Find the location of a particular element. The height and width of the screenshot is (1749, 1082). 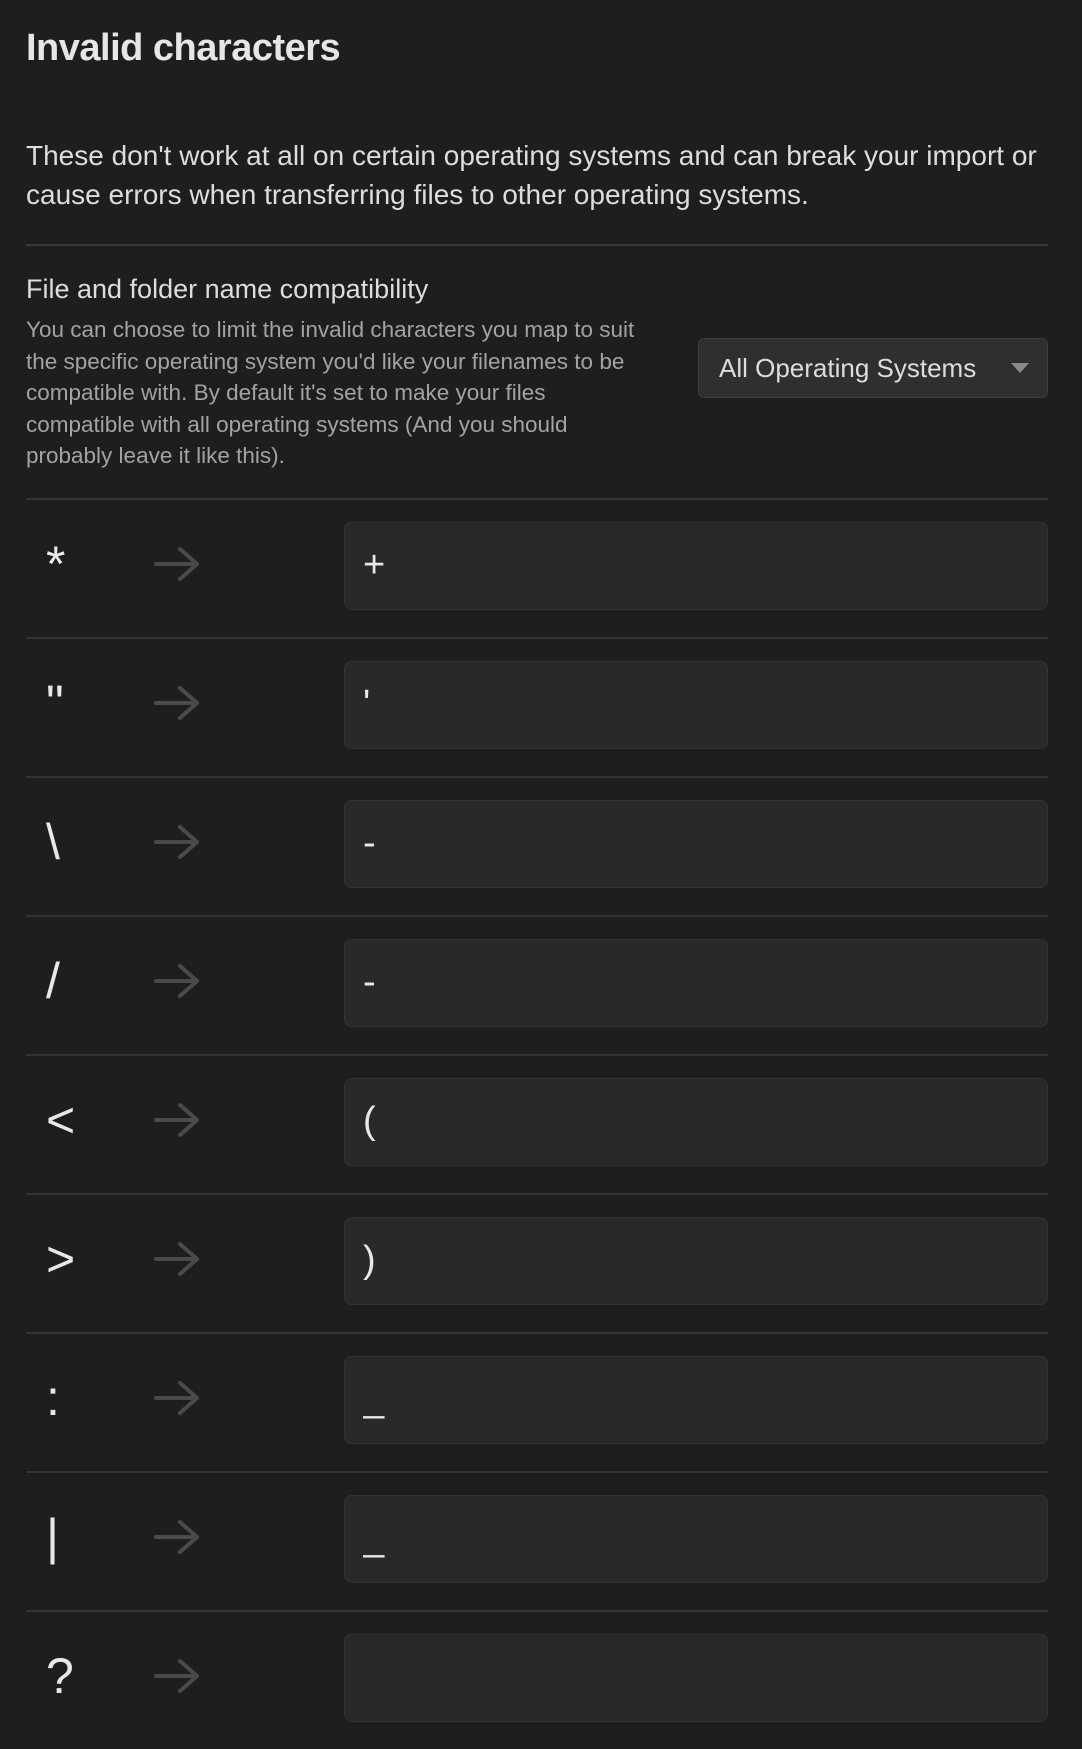

mapping-row: ? is located at coordinates (537, 1679).